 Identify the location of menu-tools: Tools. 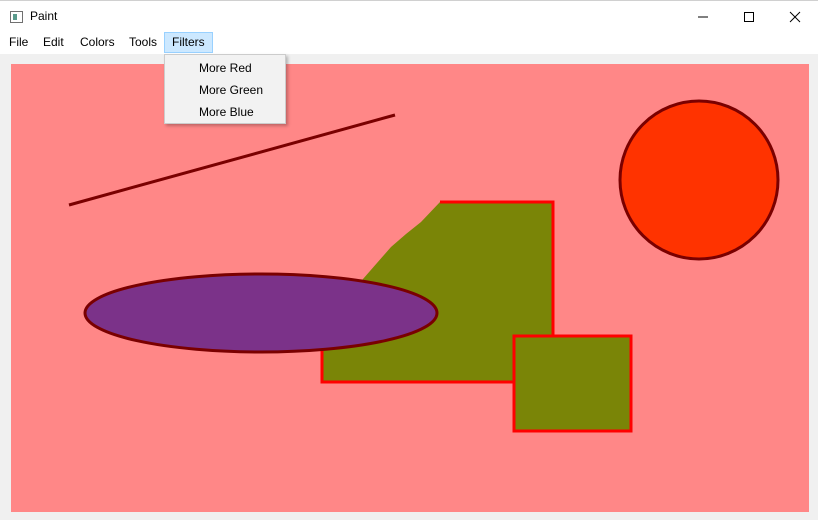
(143, 42).